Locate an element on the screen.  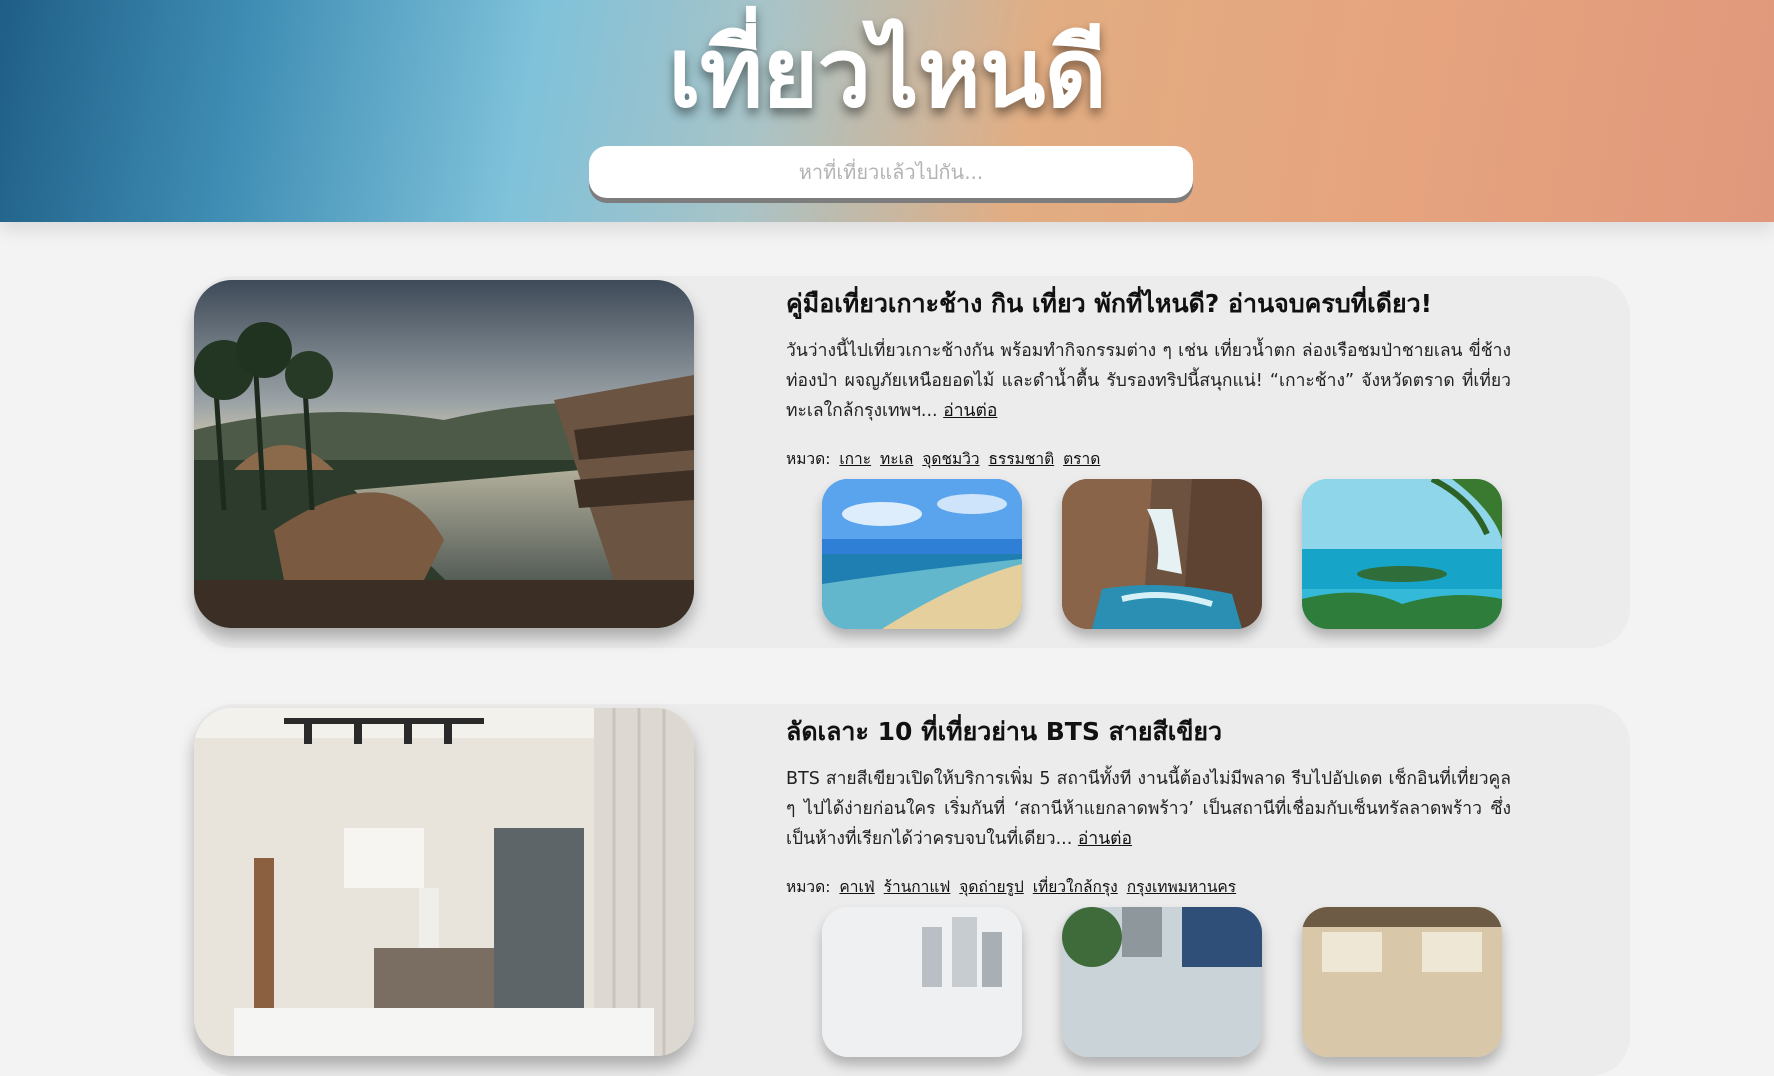
gallery-thumbnail-interior is located at coordinates (1402, 982).